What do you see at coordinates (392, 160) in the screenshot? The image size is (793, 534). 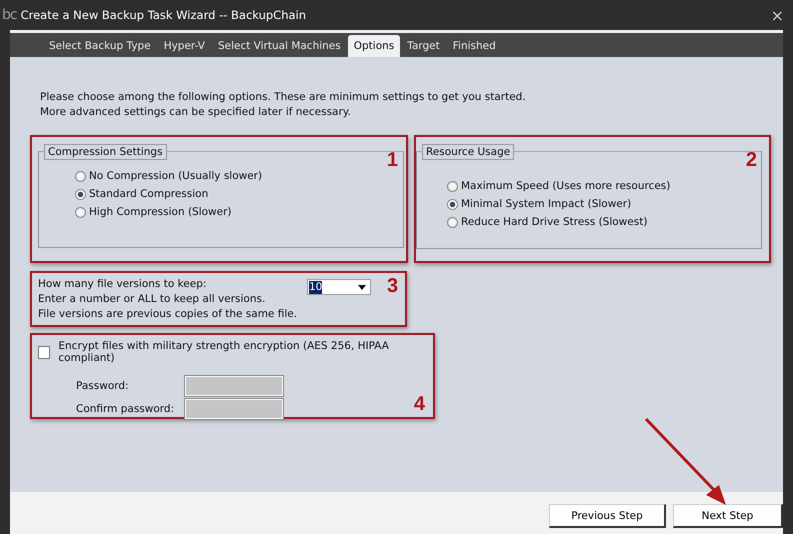 I see `callout-number: 1` at bounding box center [392, 160].